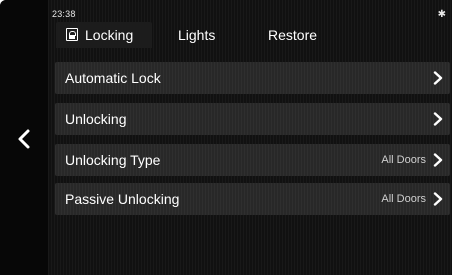 Image resolution: width=452 pixels, height=275 pixels. Describe the element at coordinates (64, 14) in the screenshot. I see `clock: 23:38` at that location.